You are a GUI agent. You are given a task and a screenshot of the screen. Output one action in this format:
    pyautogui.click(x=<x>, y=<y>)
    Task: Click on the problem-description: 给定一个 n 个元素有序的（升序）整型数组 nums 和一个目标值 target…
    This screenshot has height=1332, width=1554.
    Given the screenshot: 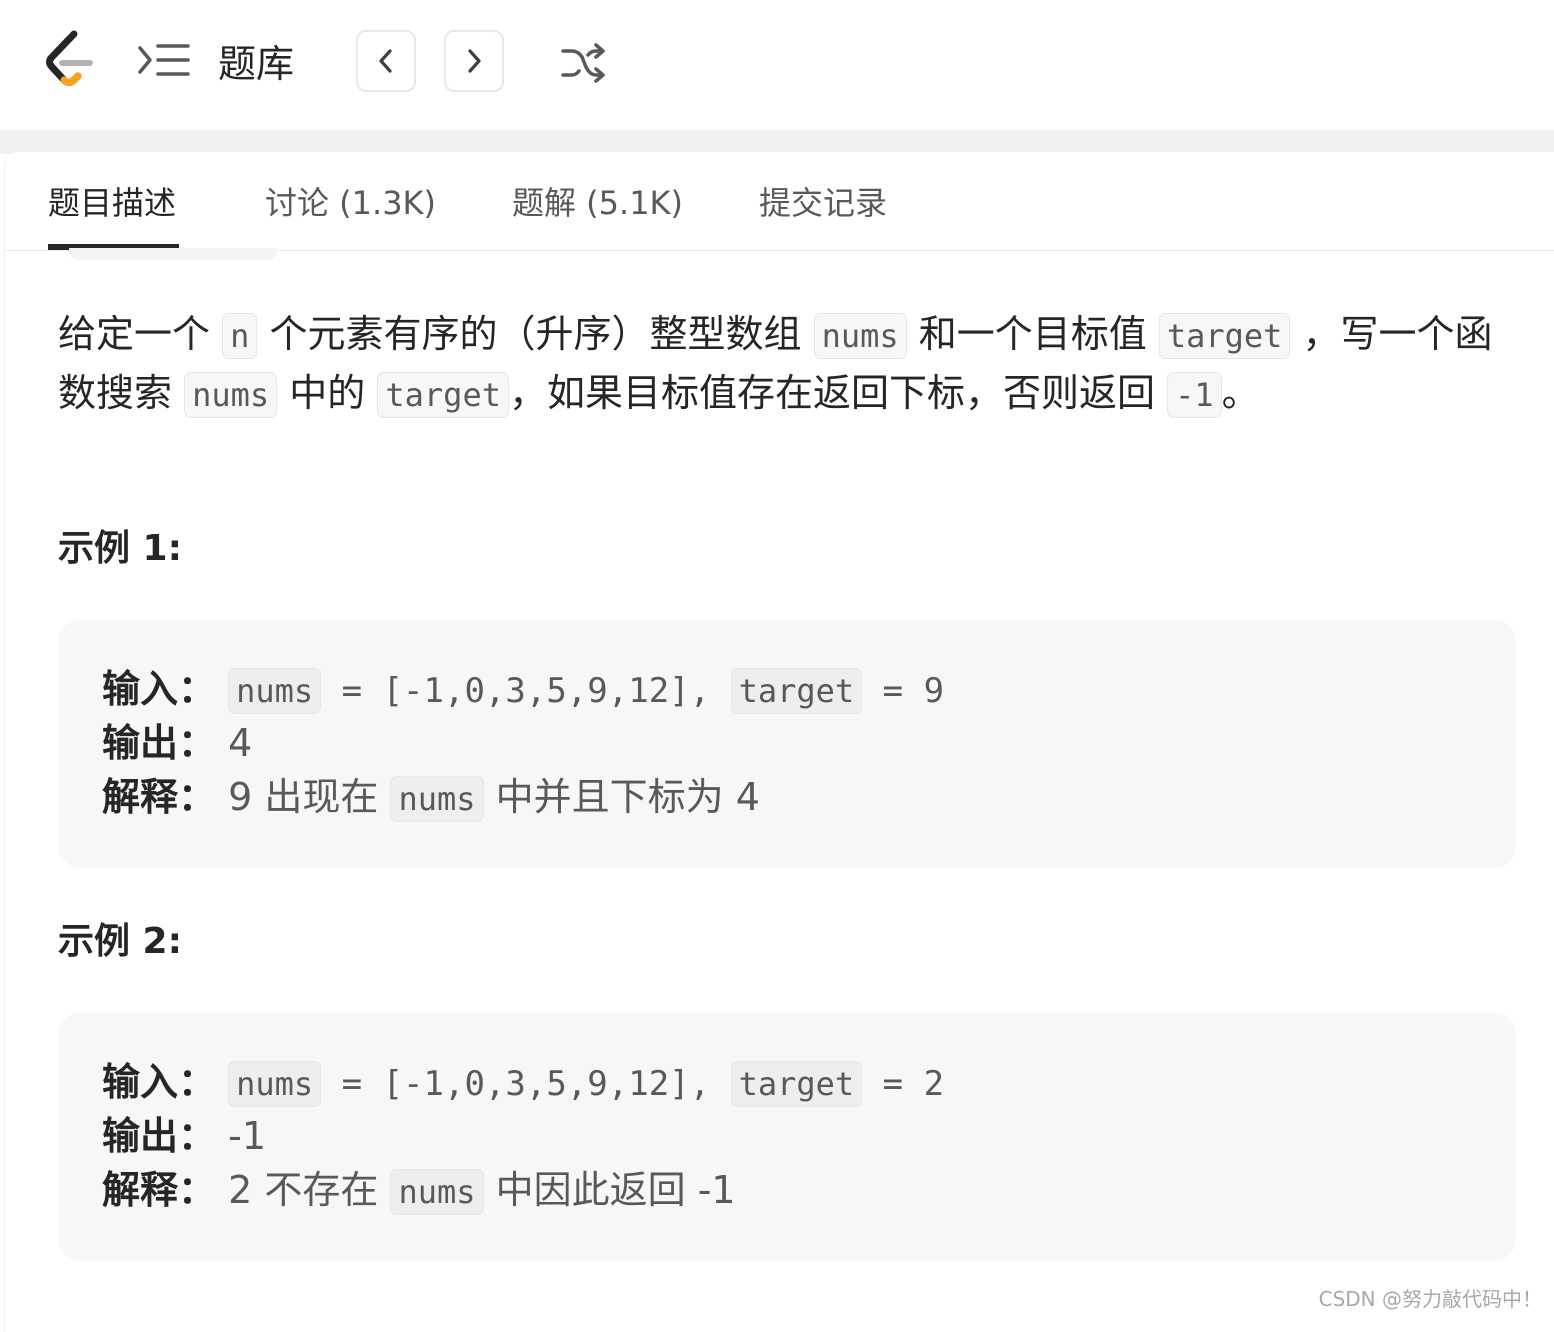 What is the action you would take?
    pyautogui.click(x=788, y=365)
    